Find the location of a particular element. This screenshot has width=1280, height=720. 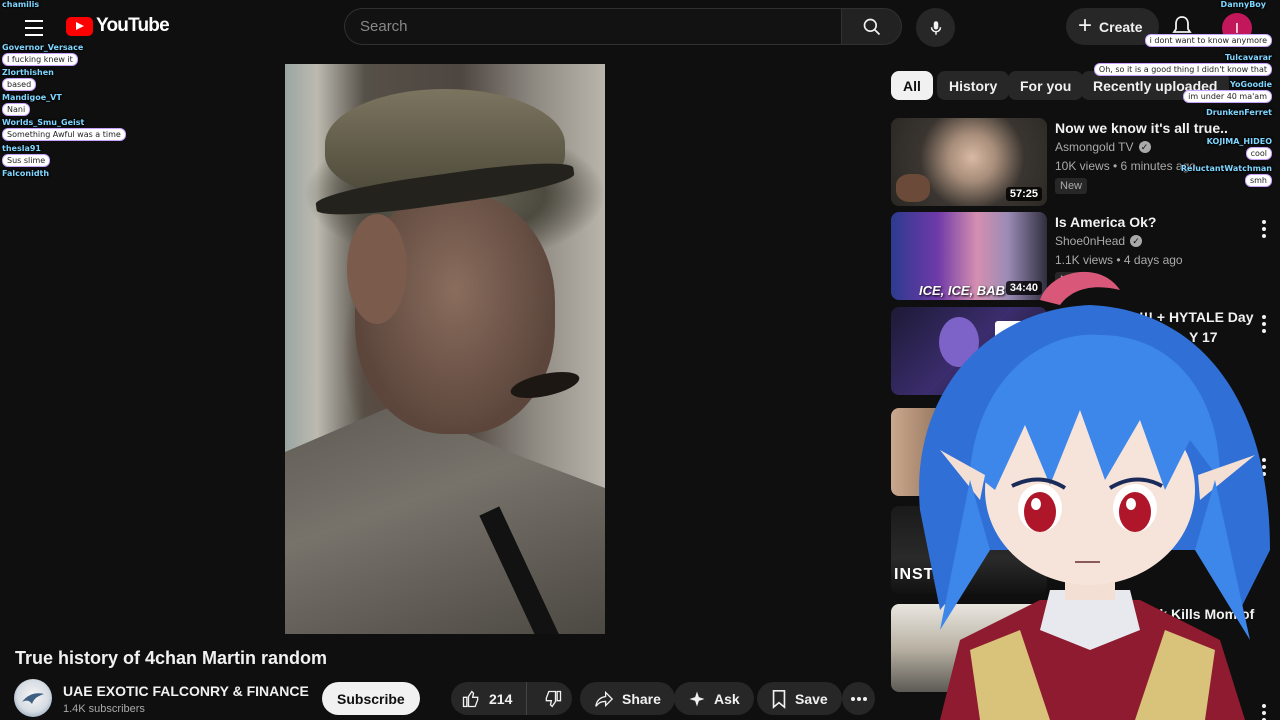

chat-message: Falconidth is located at coordinates (25, 173).